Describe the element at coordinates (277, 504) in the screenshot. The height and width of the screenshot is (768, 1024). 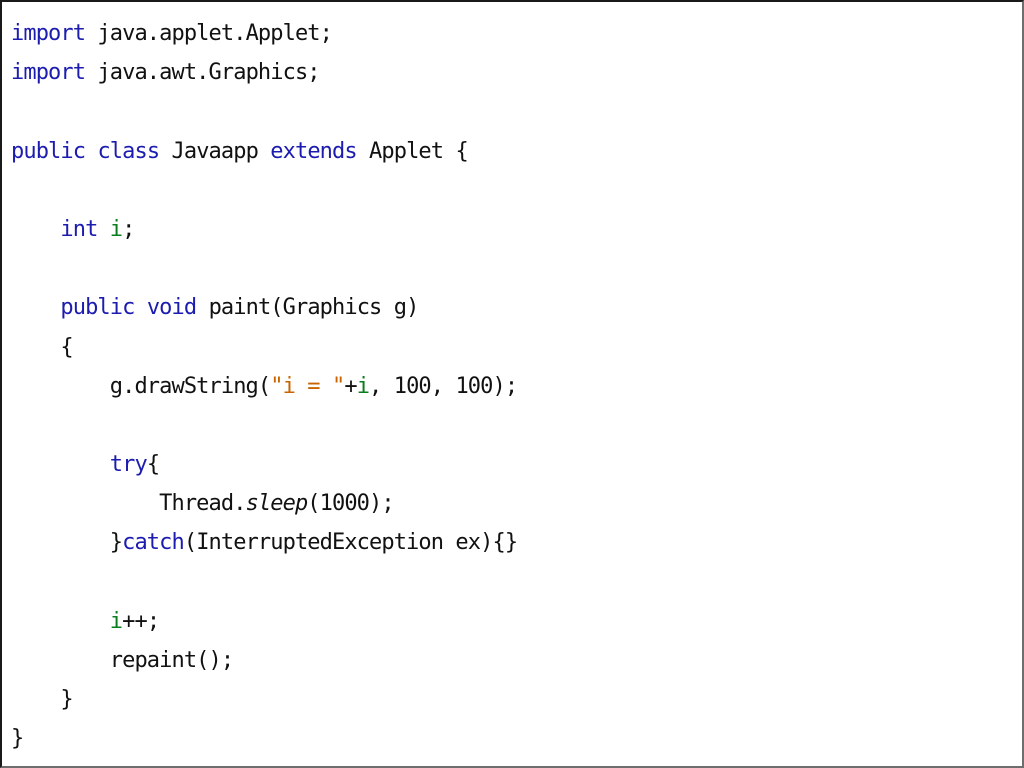
I see `code-token: sleep` at that location.